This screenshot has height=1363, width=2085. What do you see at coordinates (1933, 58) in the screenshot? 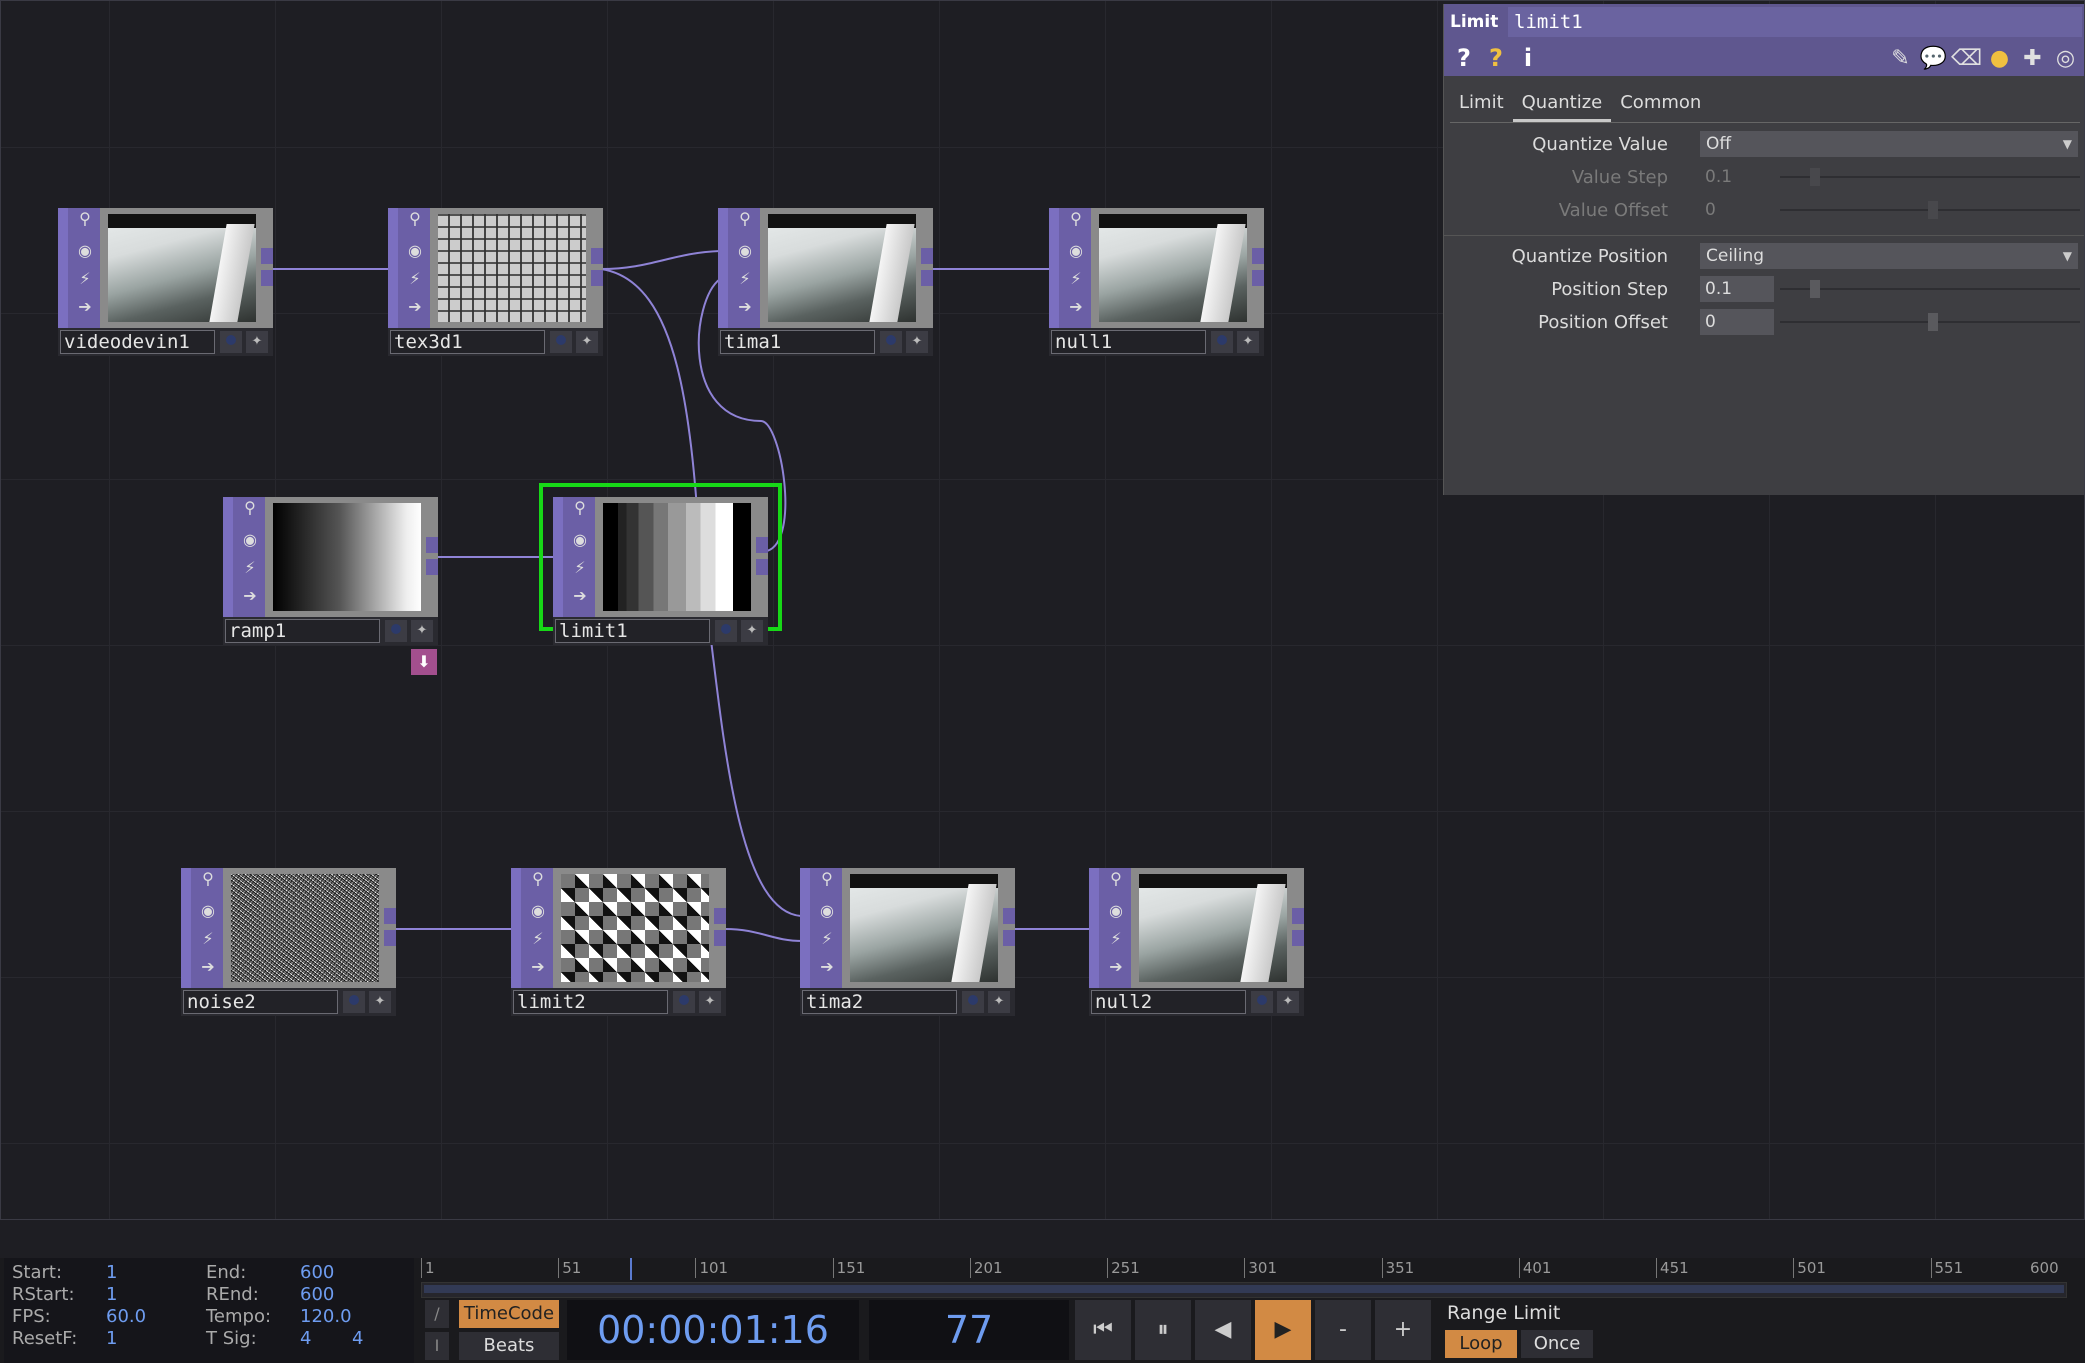
I see `comment-icon: 💬` at bounding box center [1933, 58].